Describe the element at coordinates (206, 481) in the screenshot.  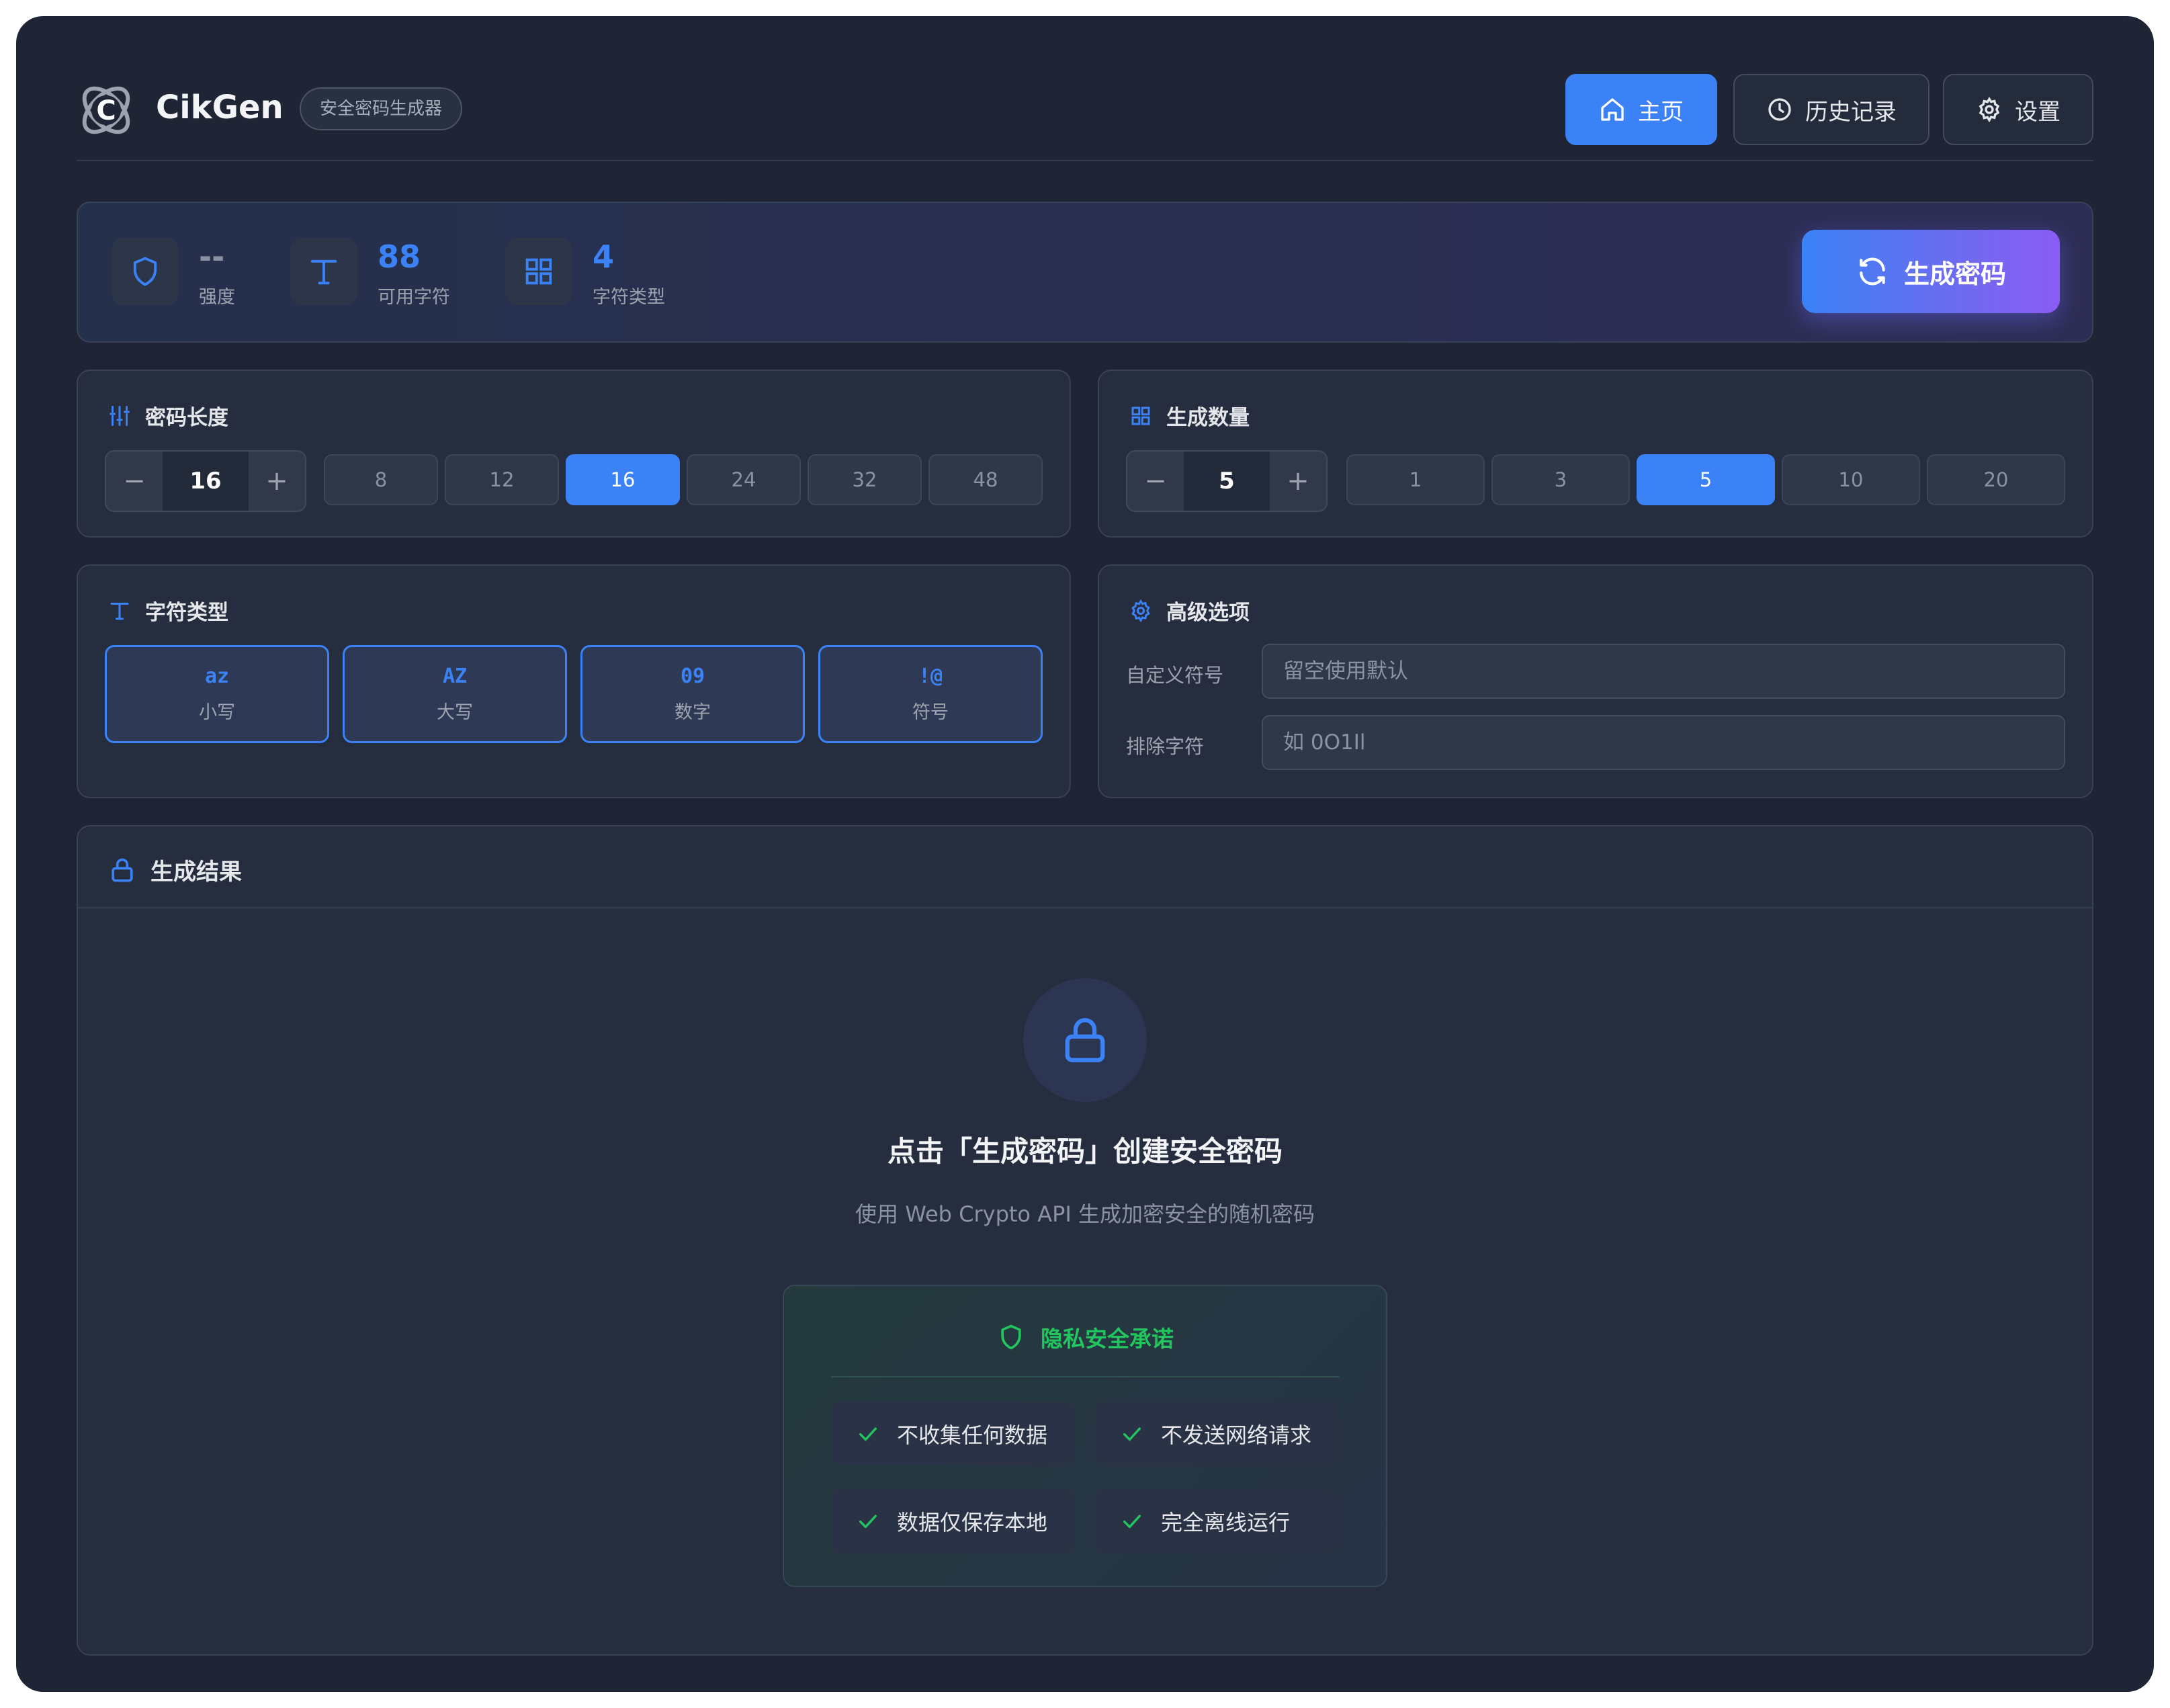
I see `length-value: 16` at that location.